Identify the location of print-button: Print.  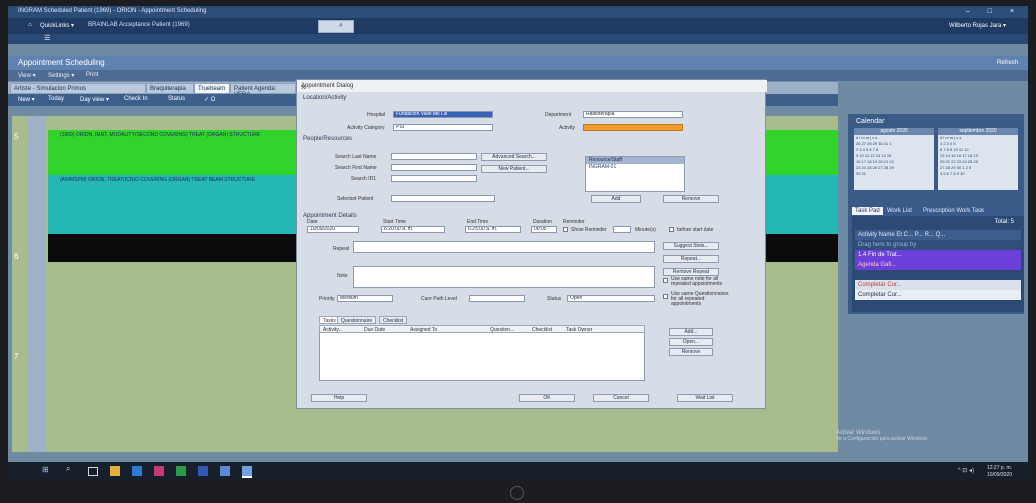
(92, 75).